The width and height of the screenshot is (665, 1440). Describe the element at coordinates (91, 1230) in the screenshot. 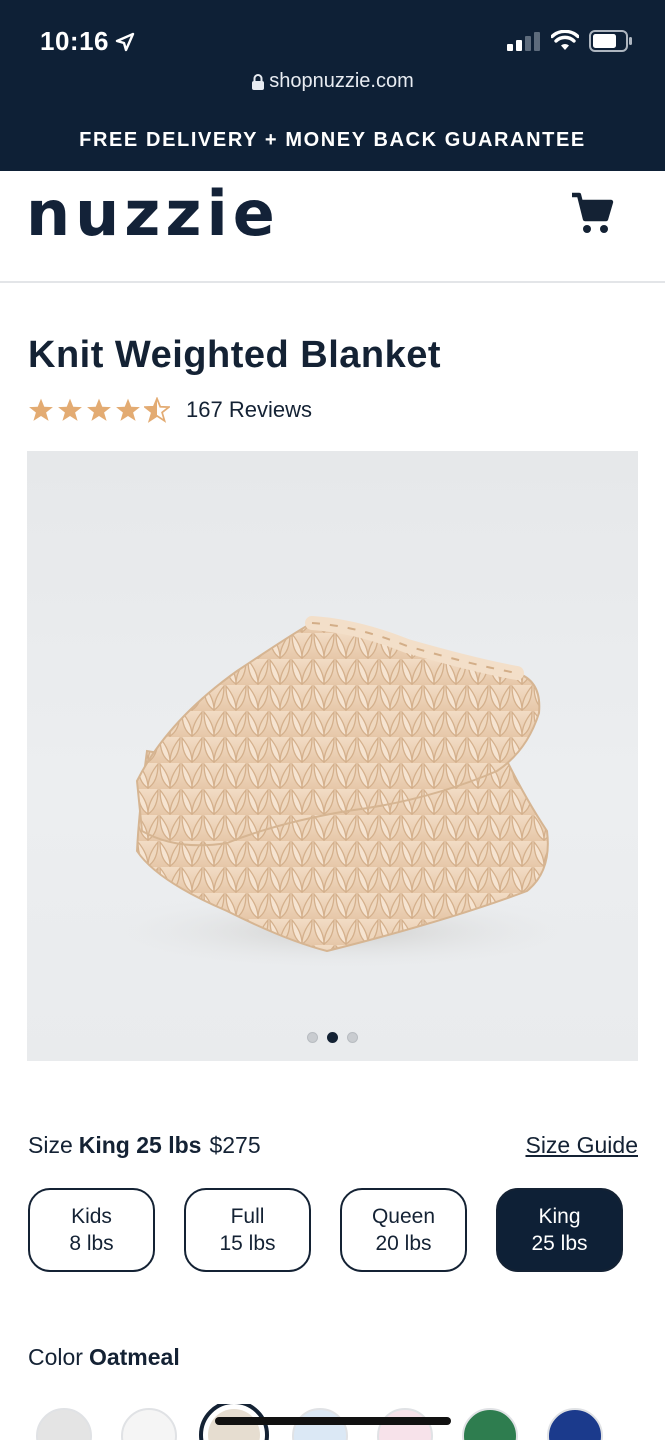

I see `size-option-kids: Kids 8 lbs` at that location.